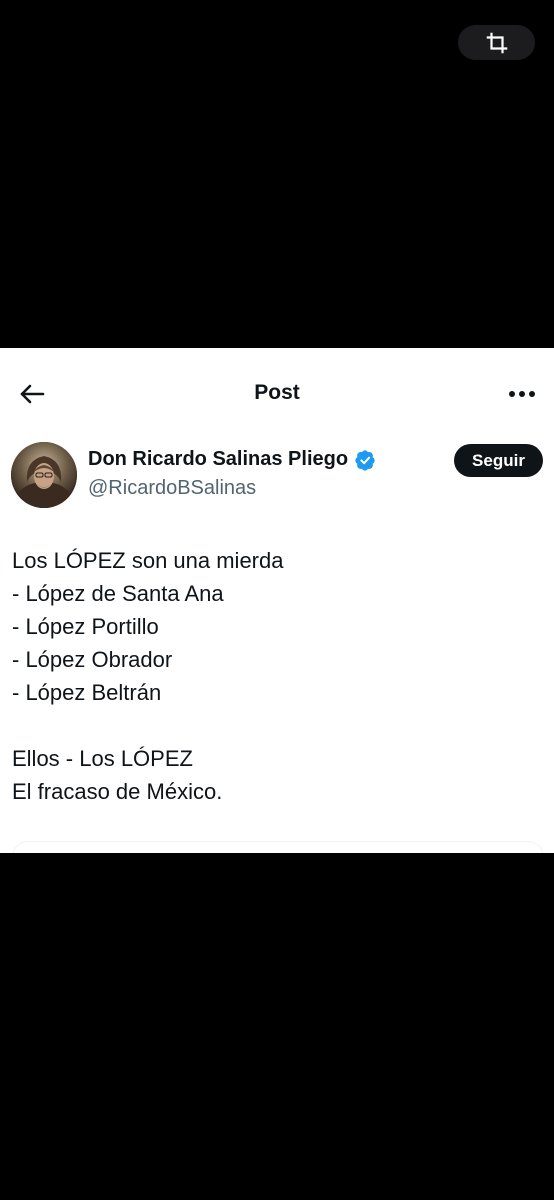 Image resolution: width=554 pixels, height=1200 pixels. Describe the element at coordinates (102, 758) in the screenshot. I see `post-line: Ellos - Los LÓPEZ` at that location.